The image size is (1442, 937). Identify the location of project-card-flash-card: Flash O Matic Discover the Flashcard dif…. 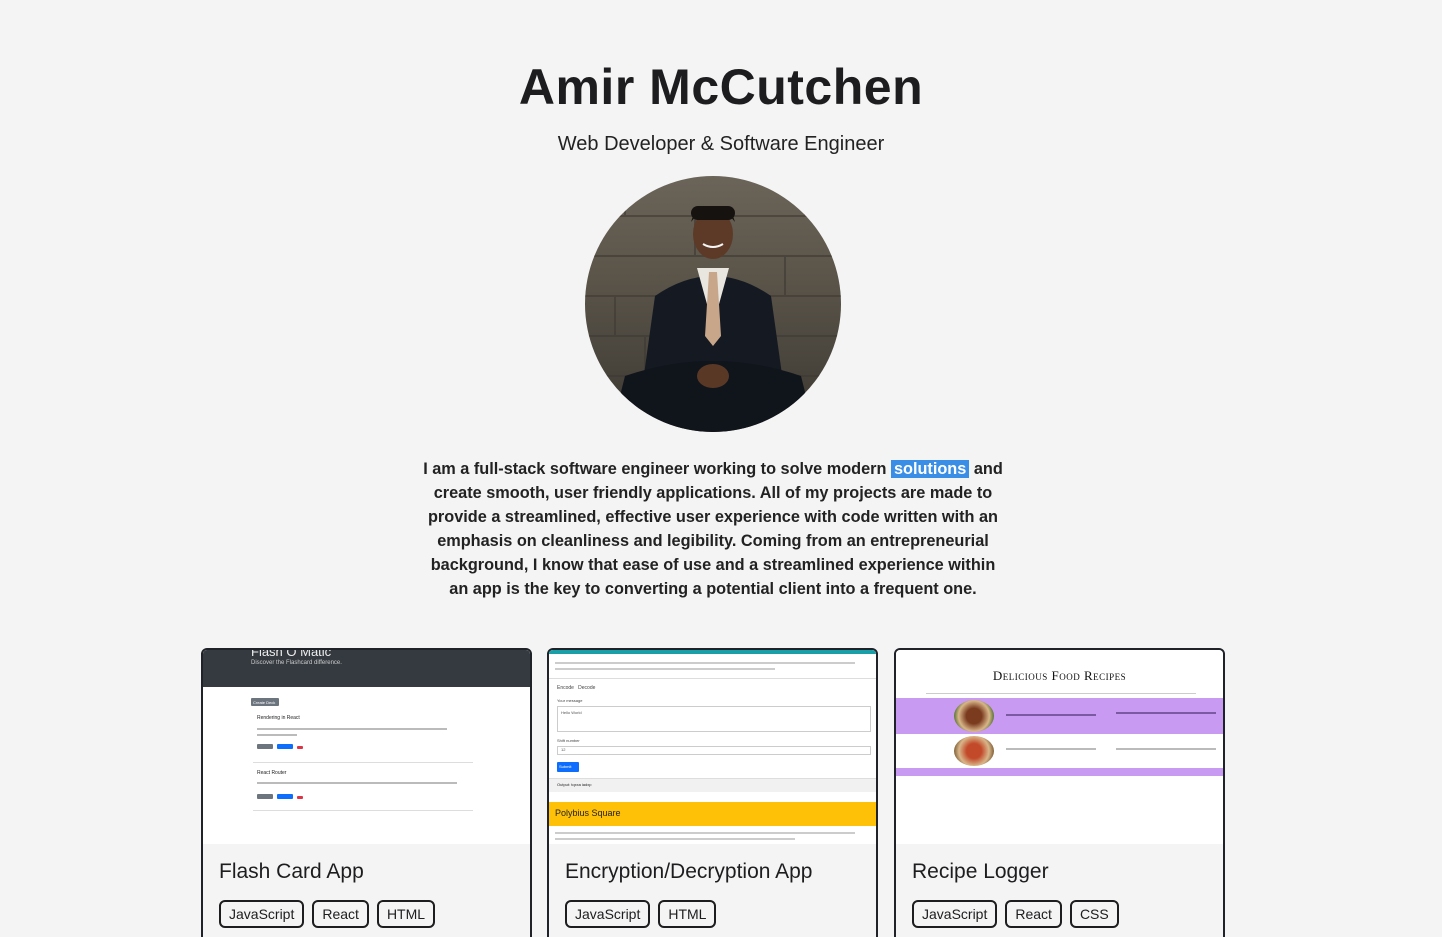
(366, 792).